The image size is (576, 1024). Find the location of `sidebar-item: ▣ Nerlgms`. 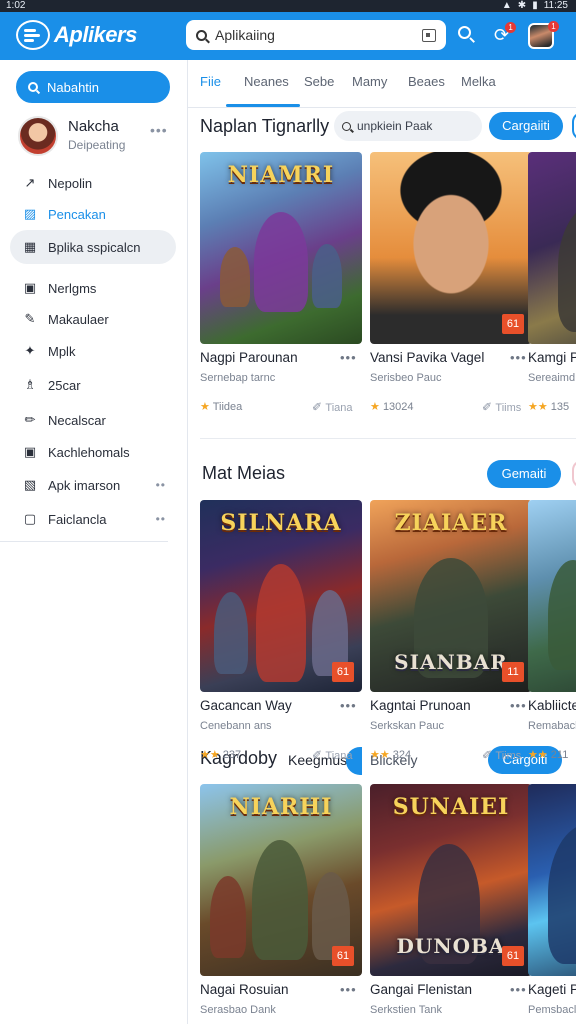

sidebar-item: ▣ Nerlgms is located at coordinates (93, 288).